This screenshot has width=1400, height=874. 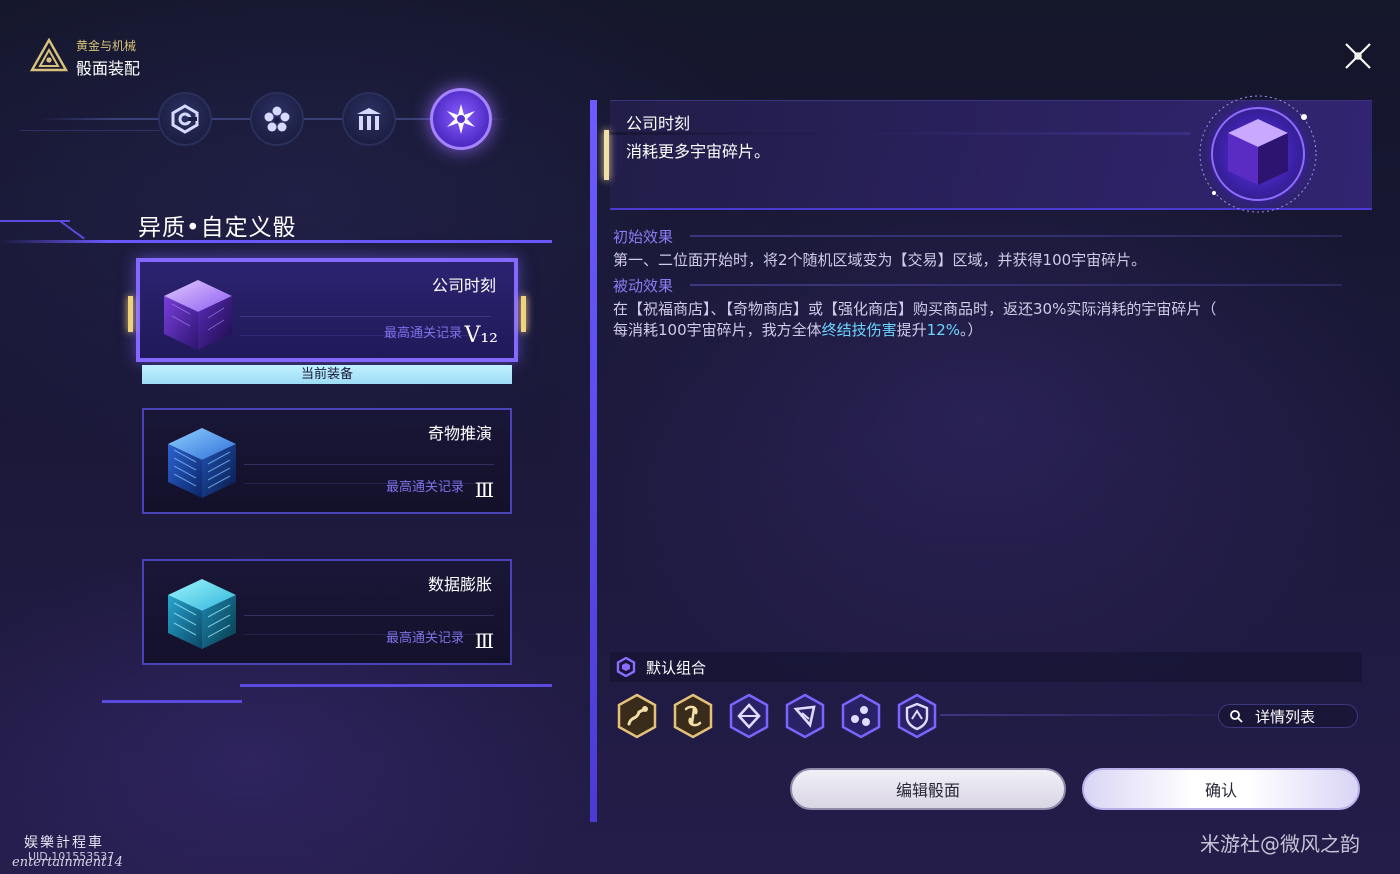 What do you see at coordinates (698, 151) in the screenshot?
I see `detail-tagline: 消耗更多宇宙碎片。` at bounding box center [698, 151].